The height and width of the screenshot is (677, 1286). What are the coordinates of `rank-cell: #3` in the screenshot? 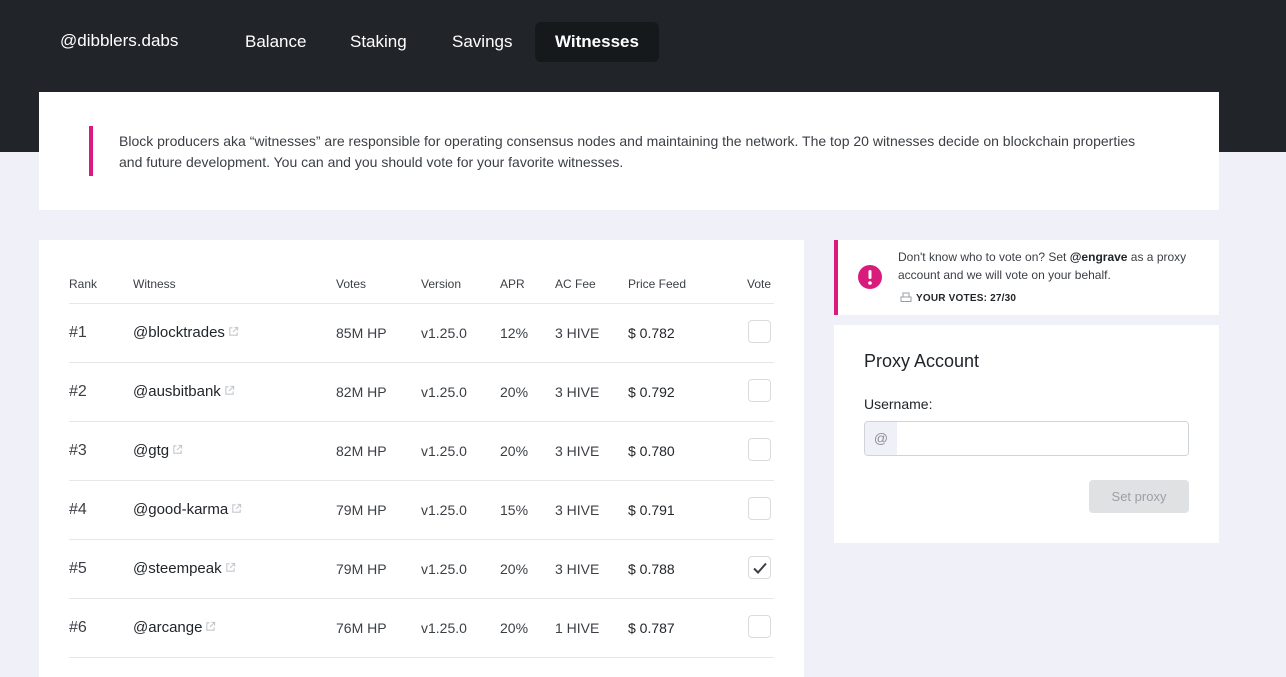 It's located at (101, 451).